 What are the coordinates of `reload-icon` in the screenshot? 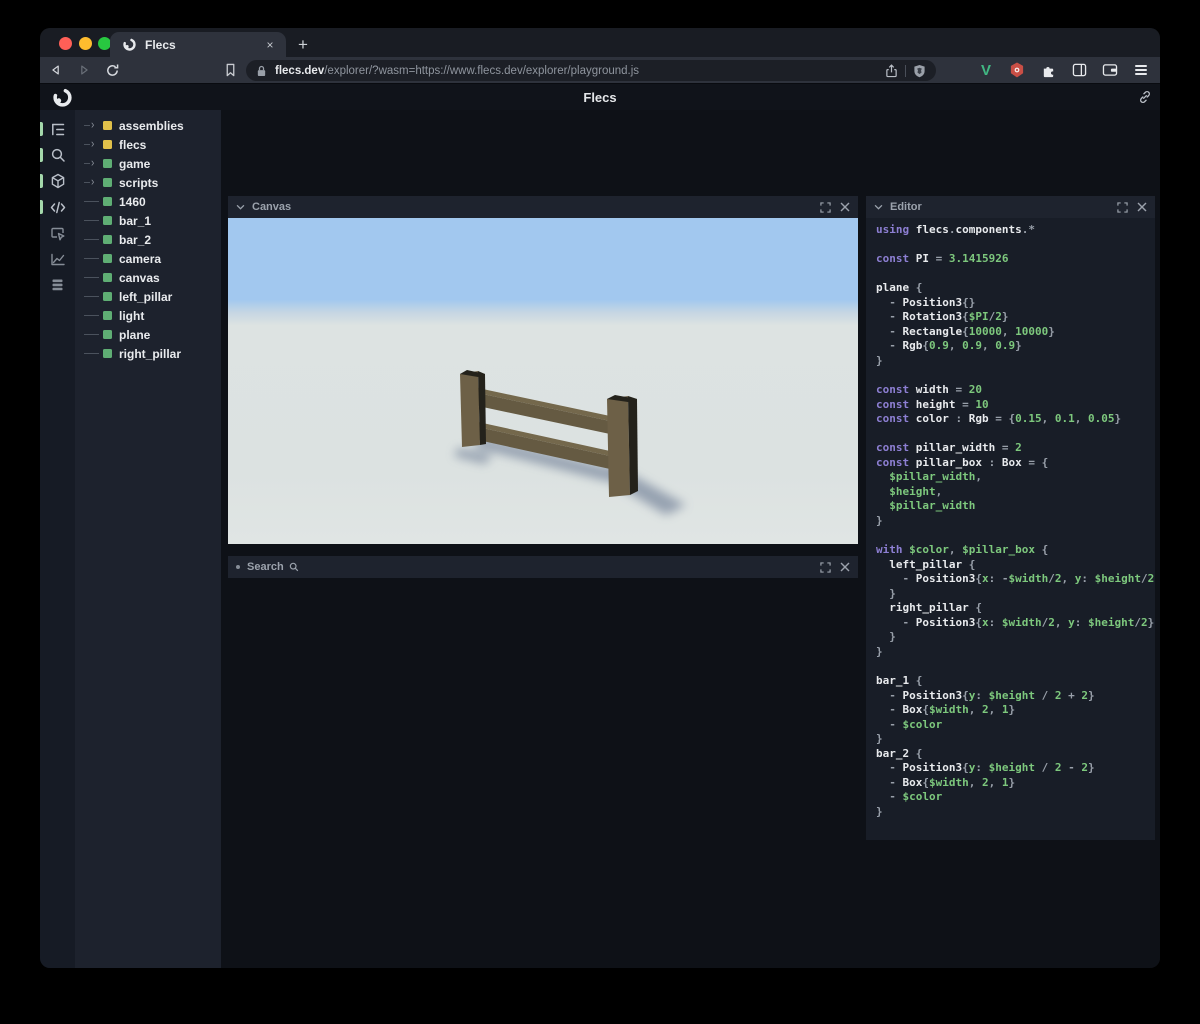 It's located at (112, 70).